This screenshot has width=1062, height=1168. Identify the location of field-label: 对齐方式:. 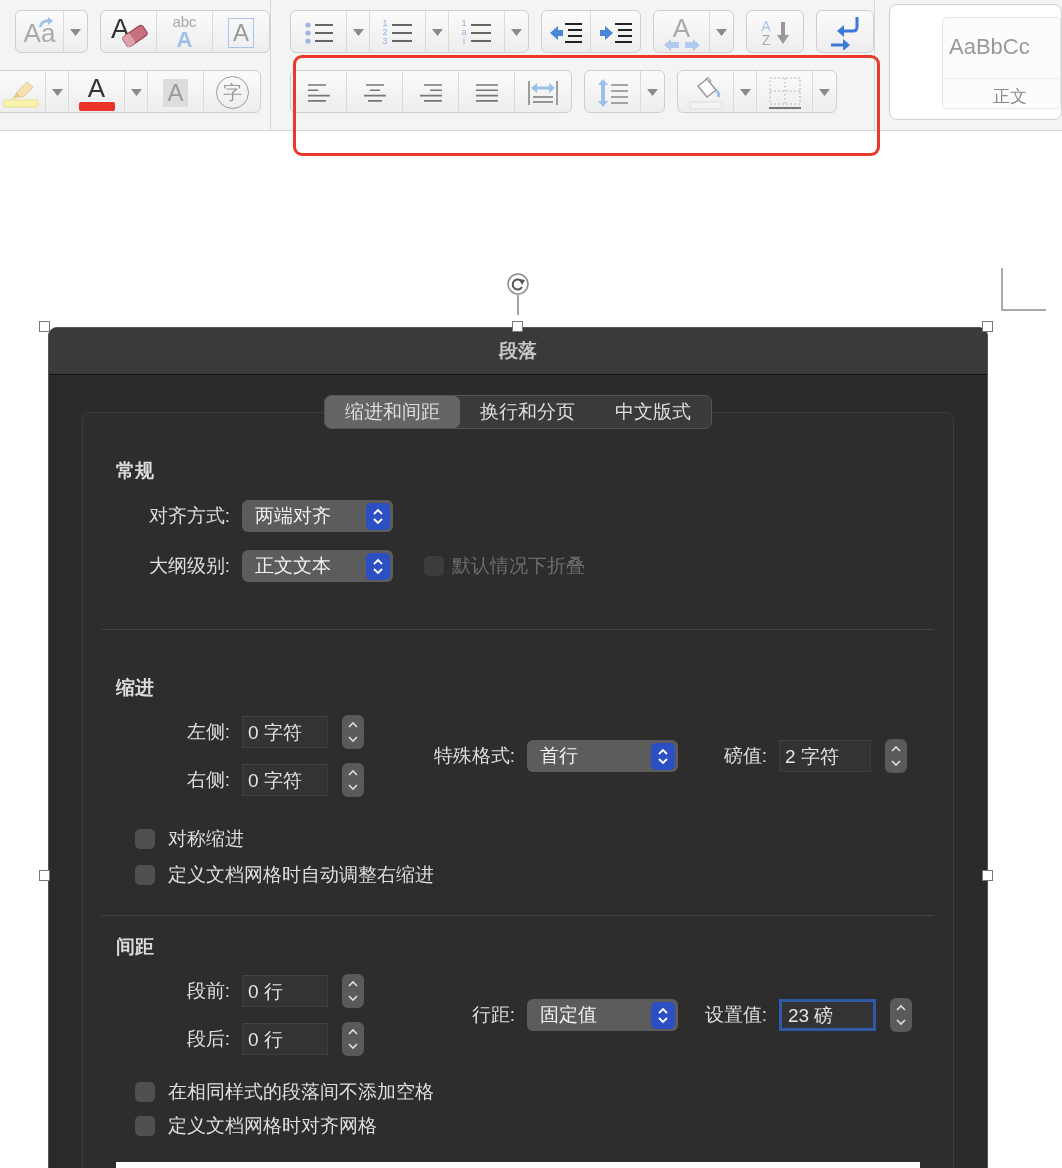
(188, 516).